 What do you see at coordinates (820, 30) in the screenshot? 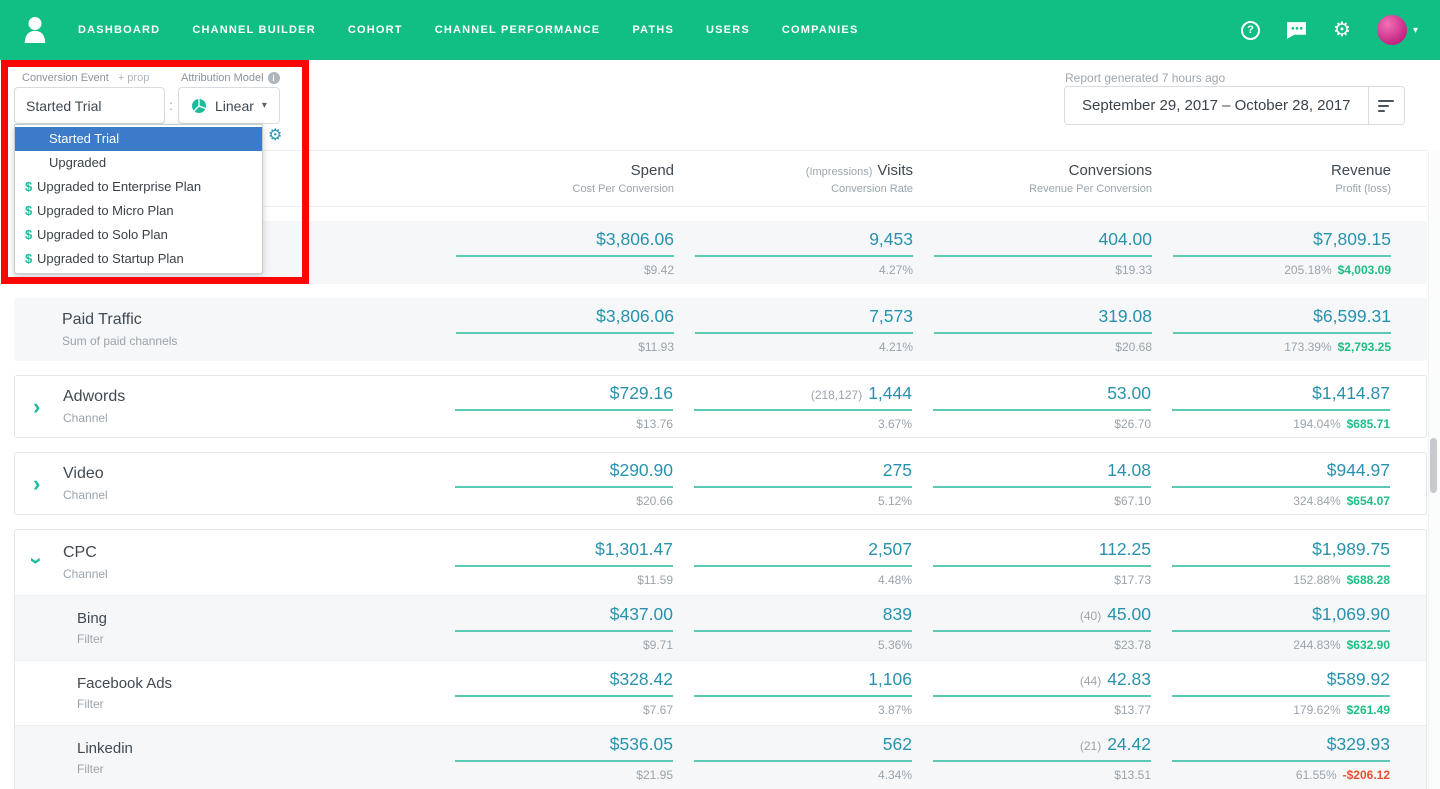
I see `nav-item-companies: COMPANIES` at bounding box center [820, 30].